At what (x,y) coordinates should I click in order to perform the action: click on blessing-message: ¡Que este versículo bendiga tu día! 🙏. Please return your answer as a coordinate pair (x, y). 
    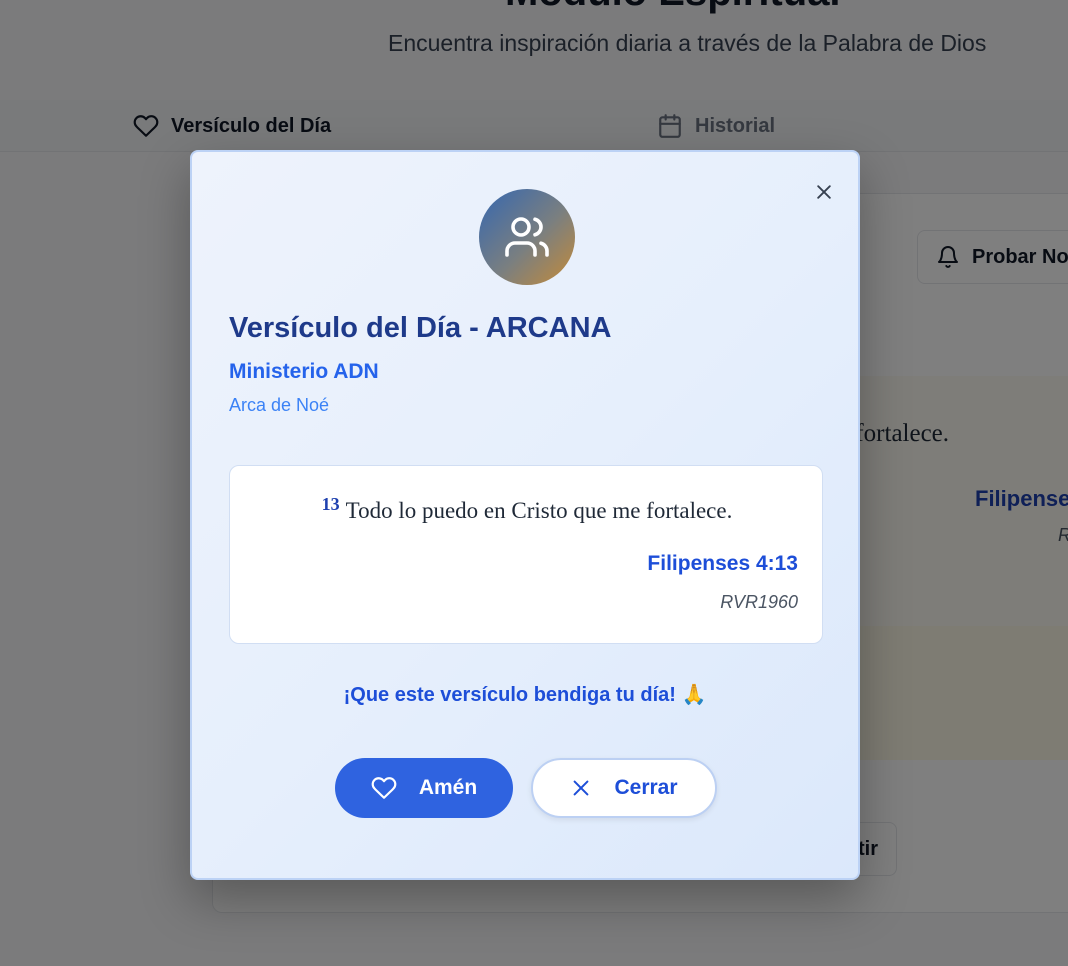
    Looking at the image, I should click on (525, 695).